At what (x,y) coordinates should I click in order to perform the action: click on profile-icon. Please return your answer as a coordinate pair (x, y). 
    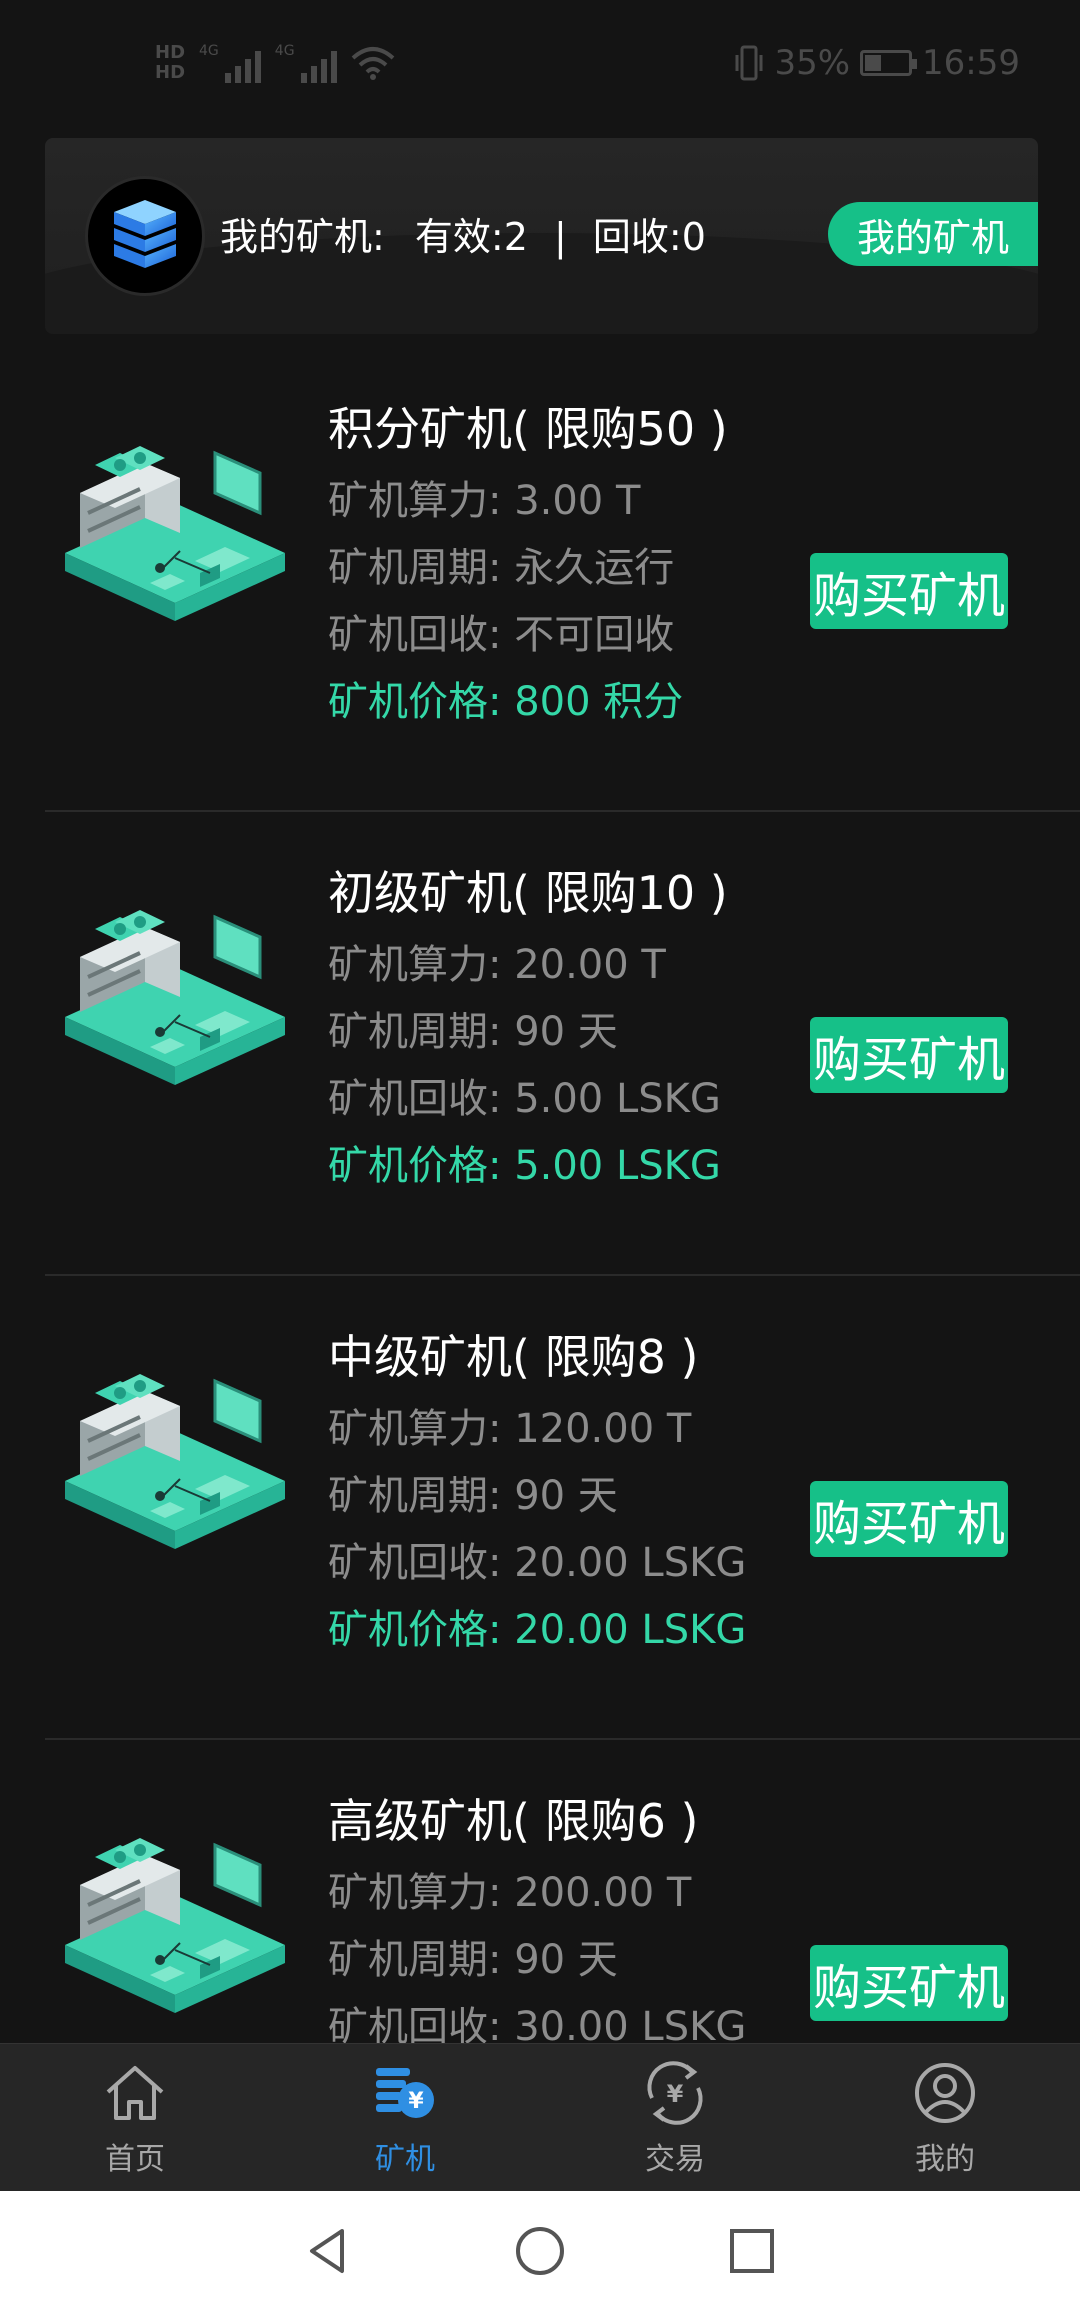
    Looking at the image, I should click on (945, 2092).